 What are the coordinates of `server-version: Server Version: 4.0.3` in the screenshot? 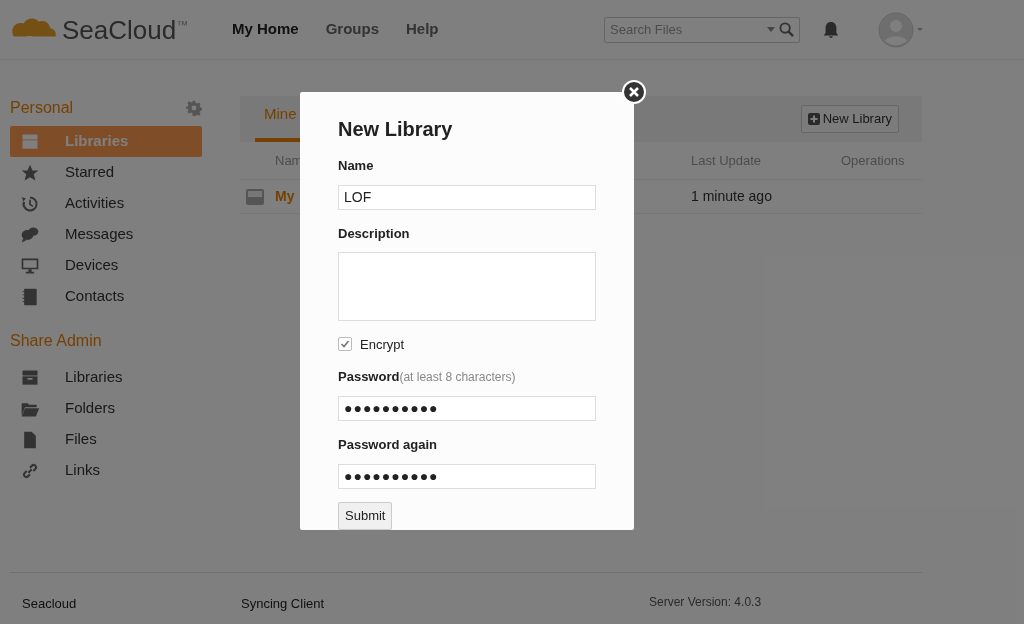 It's located at (705, 602).